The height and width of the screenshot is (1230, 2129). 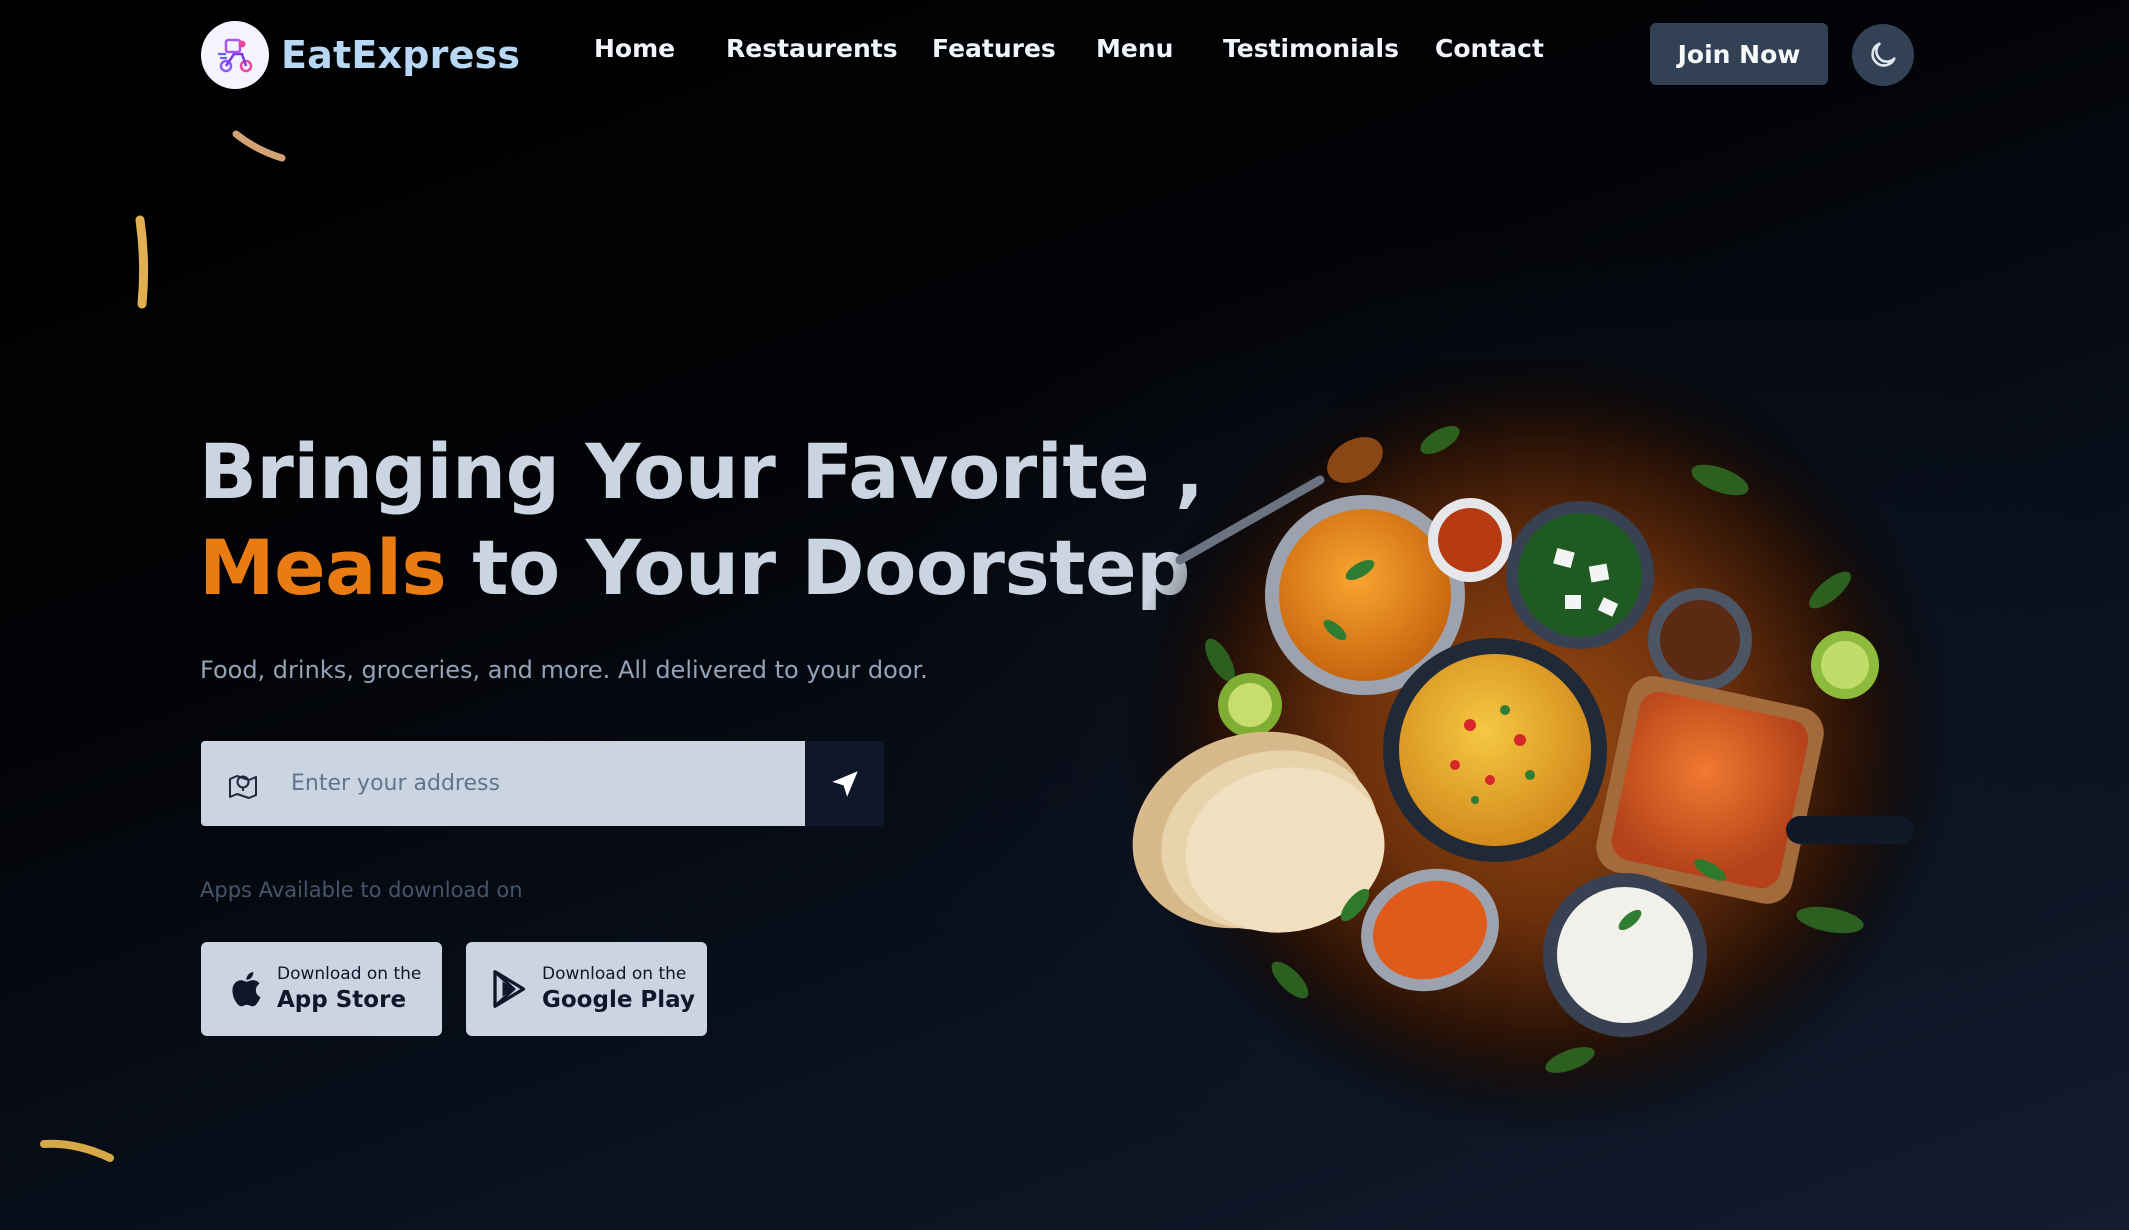 I want to click on nav-link-menu: Menu, so click(x=1159, y=48).